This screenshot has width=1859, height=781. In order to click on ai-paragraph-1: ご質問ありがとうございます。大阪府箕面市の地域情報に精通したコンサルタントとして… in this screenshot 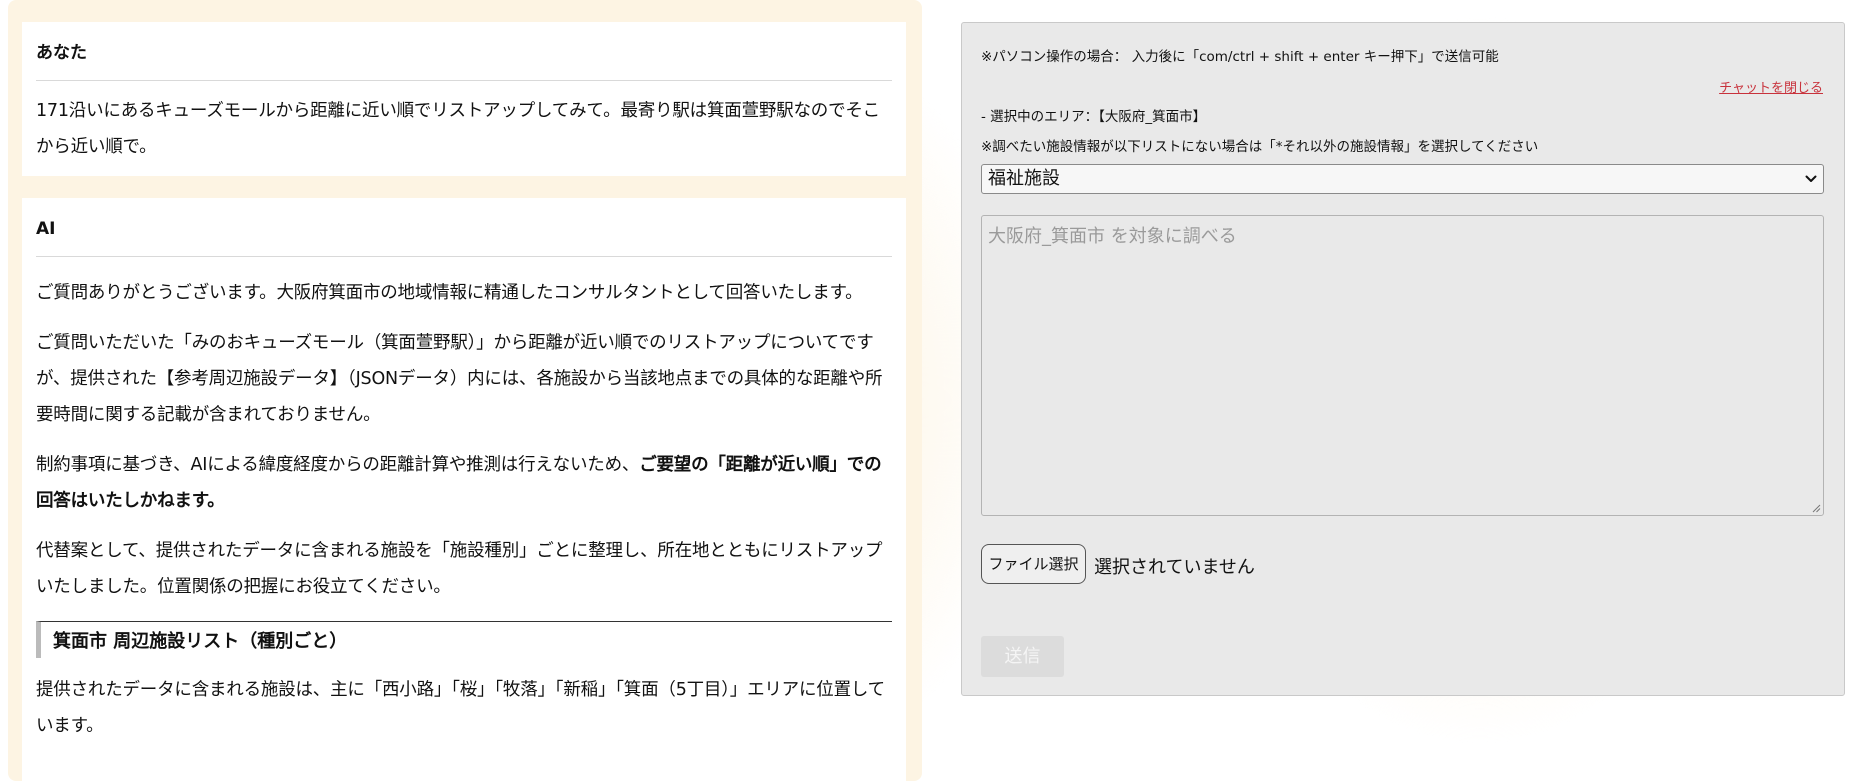, I will do `click(449, 293)`.